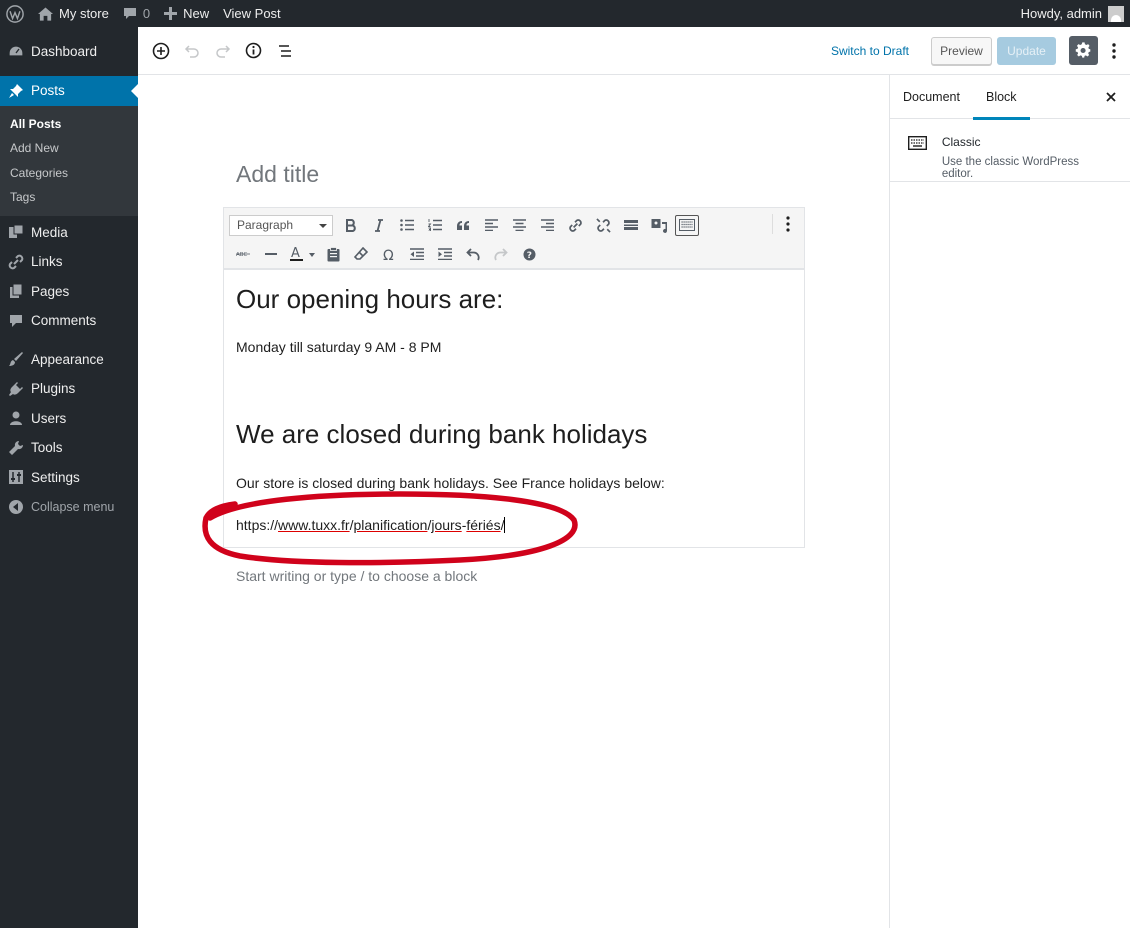  What do you see at coordinates (16, 448) in the screenshot?
I see `wrench-icon` at bounding box center [16, 448].